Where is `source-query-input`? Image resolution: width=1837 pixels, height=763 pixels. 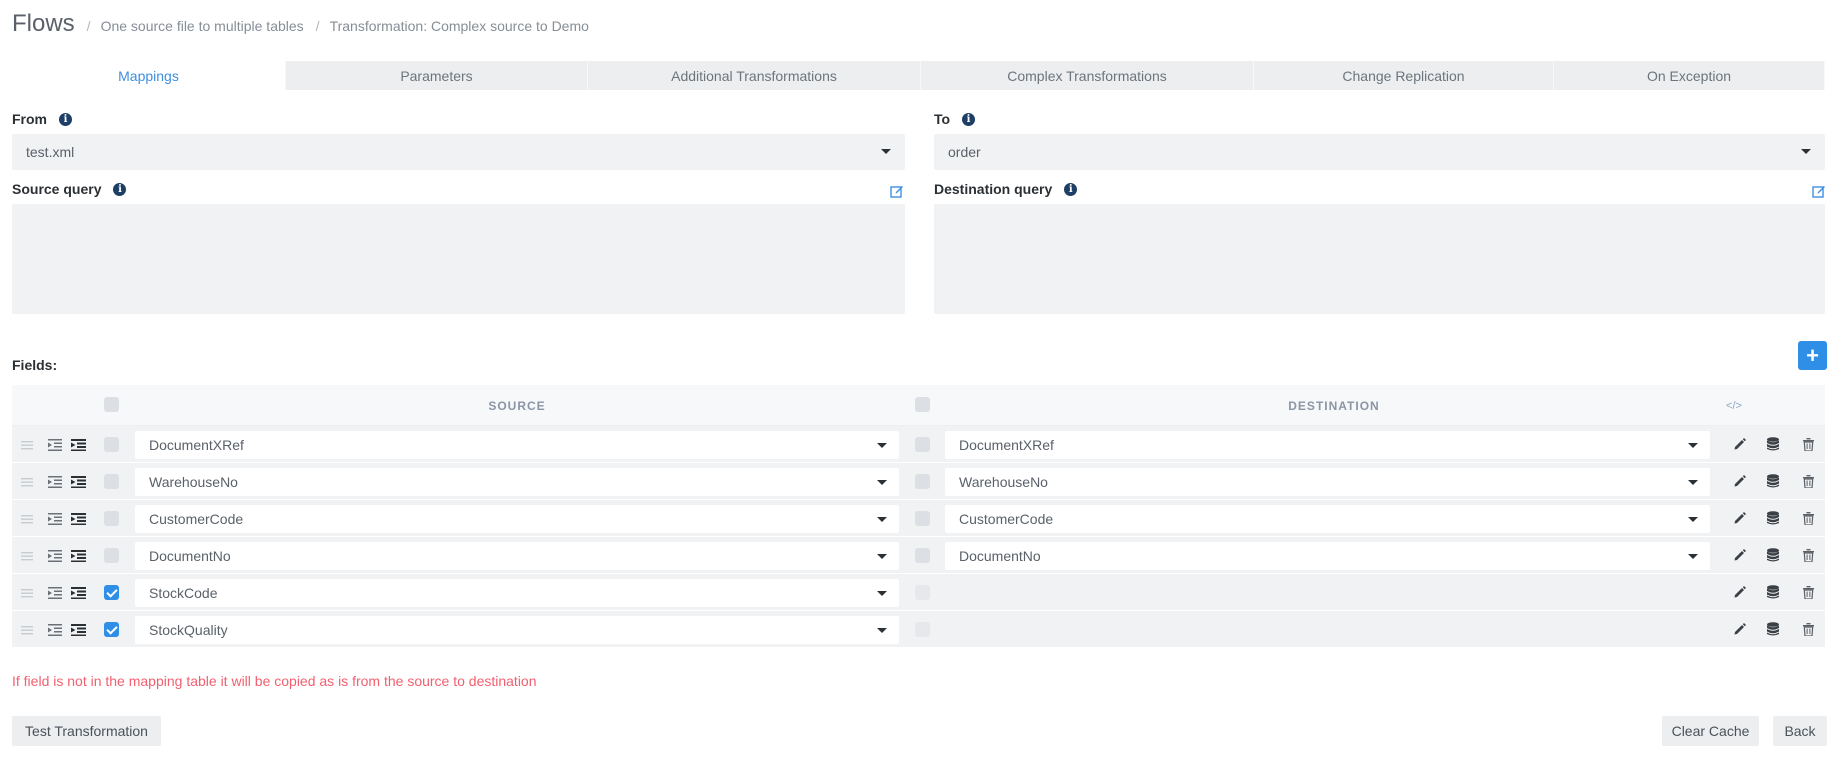 source-query-input is located at coordinates (458, 259).